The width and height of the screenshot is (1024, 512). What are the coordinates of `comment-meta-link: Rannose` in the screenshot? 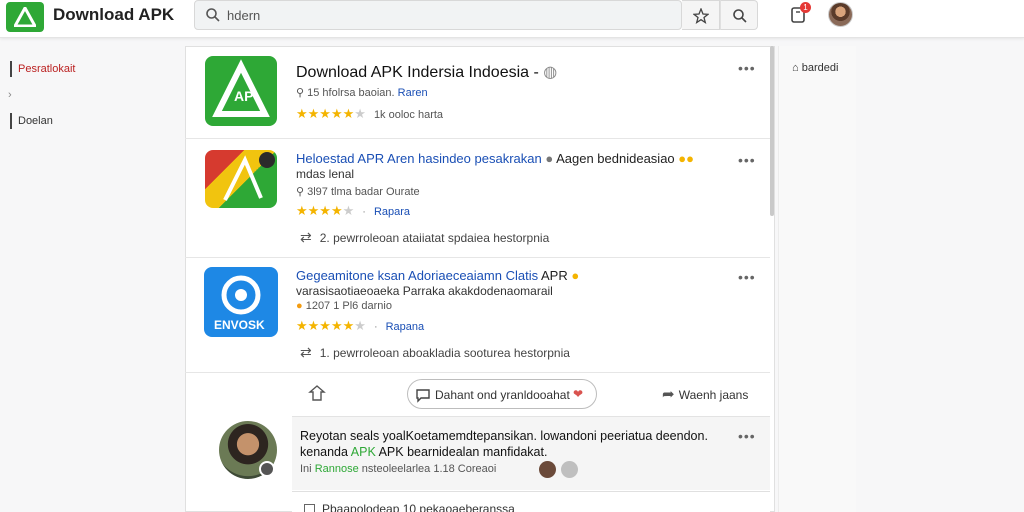 It's located at (337, 469).